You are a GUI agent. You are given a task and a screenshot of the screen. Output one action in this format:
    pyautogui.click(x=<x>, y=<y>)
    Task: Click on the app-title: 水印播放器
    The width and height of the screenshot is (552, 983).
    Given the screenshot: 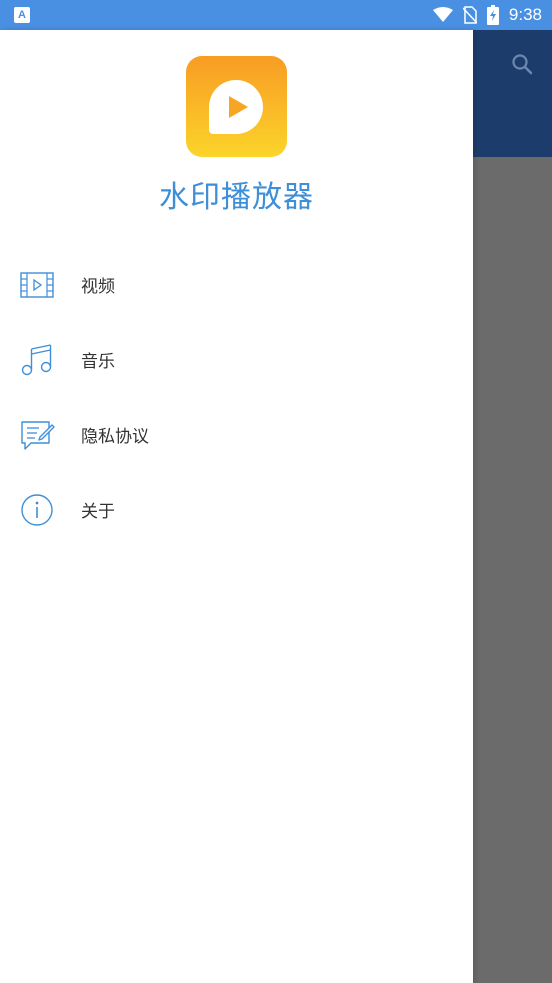 What is the action you would take?
    pyautogui.click(x=236, y=197)
    